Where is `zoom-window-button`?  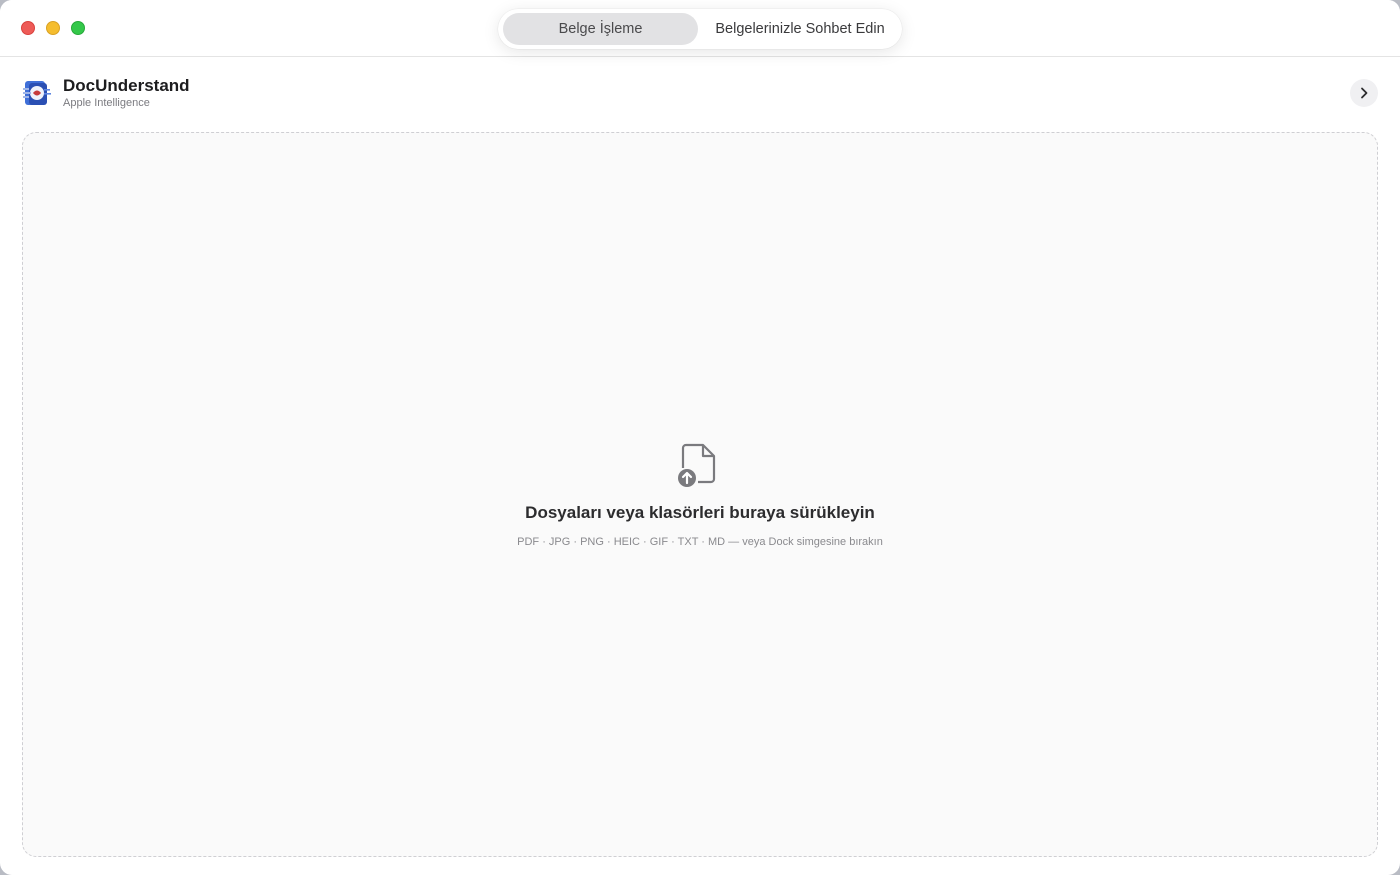
zoom-window-button is located at coordinates (78, 28).